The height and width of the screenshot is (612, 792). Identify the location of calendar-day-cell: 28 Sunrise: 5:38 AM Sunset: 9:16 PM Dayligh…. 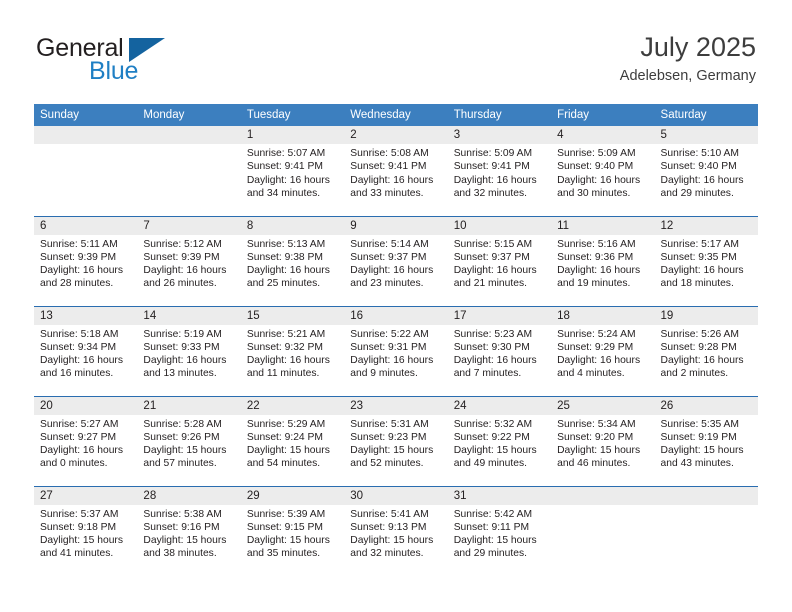
(189, 530).